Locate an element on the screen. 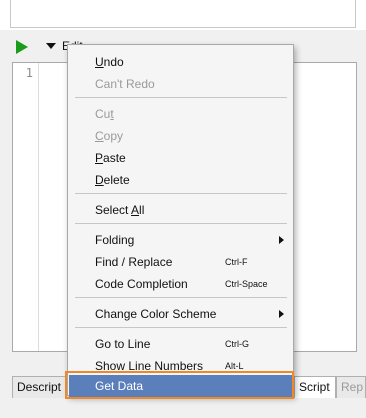 The width and height of the screenshot is (366, 418). menu-item-change-color-scheme: Change Color Scheme is located at coordinates (180, 314).